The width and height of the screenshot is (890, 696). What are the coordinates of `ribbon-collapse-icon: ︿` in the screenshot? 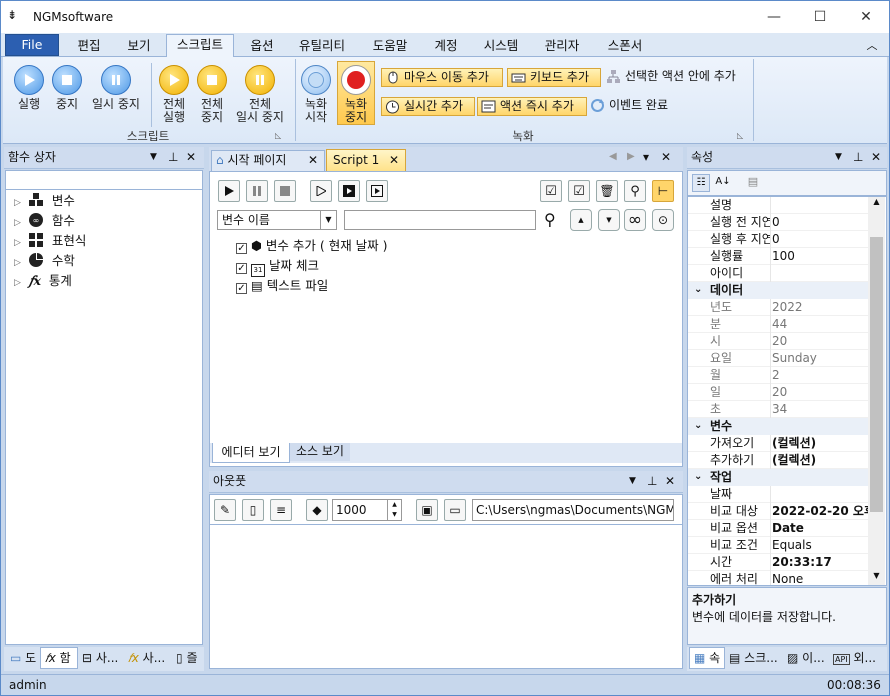 It's located at (872, 47).